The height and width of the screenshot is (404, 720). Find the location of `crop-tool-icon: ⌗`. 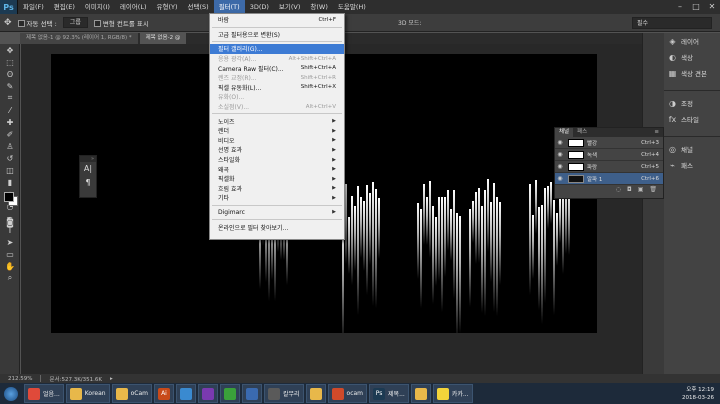

crop-tool-icon: ⌗ is located at coordinates (10, 98).